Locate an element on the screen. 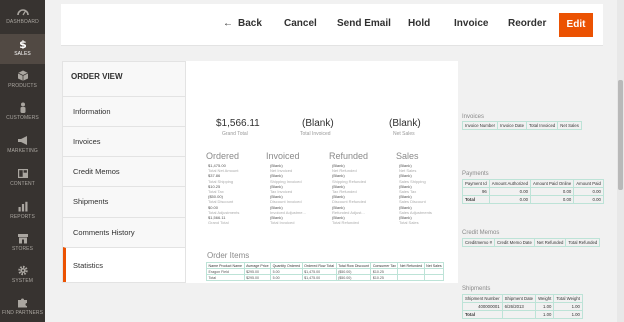 The width and height of the screenshot is (624, 322). table-cell: 96 is located at coordinates (476, 191).